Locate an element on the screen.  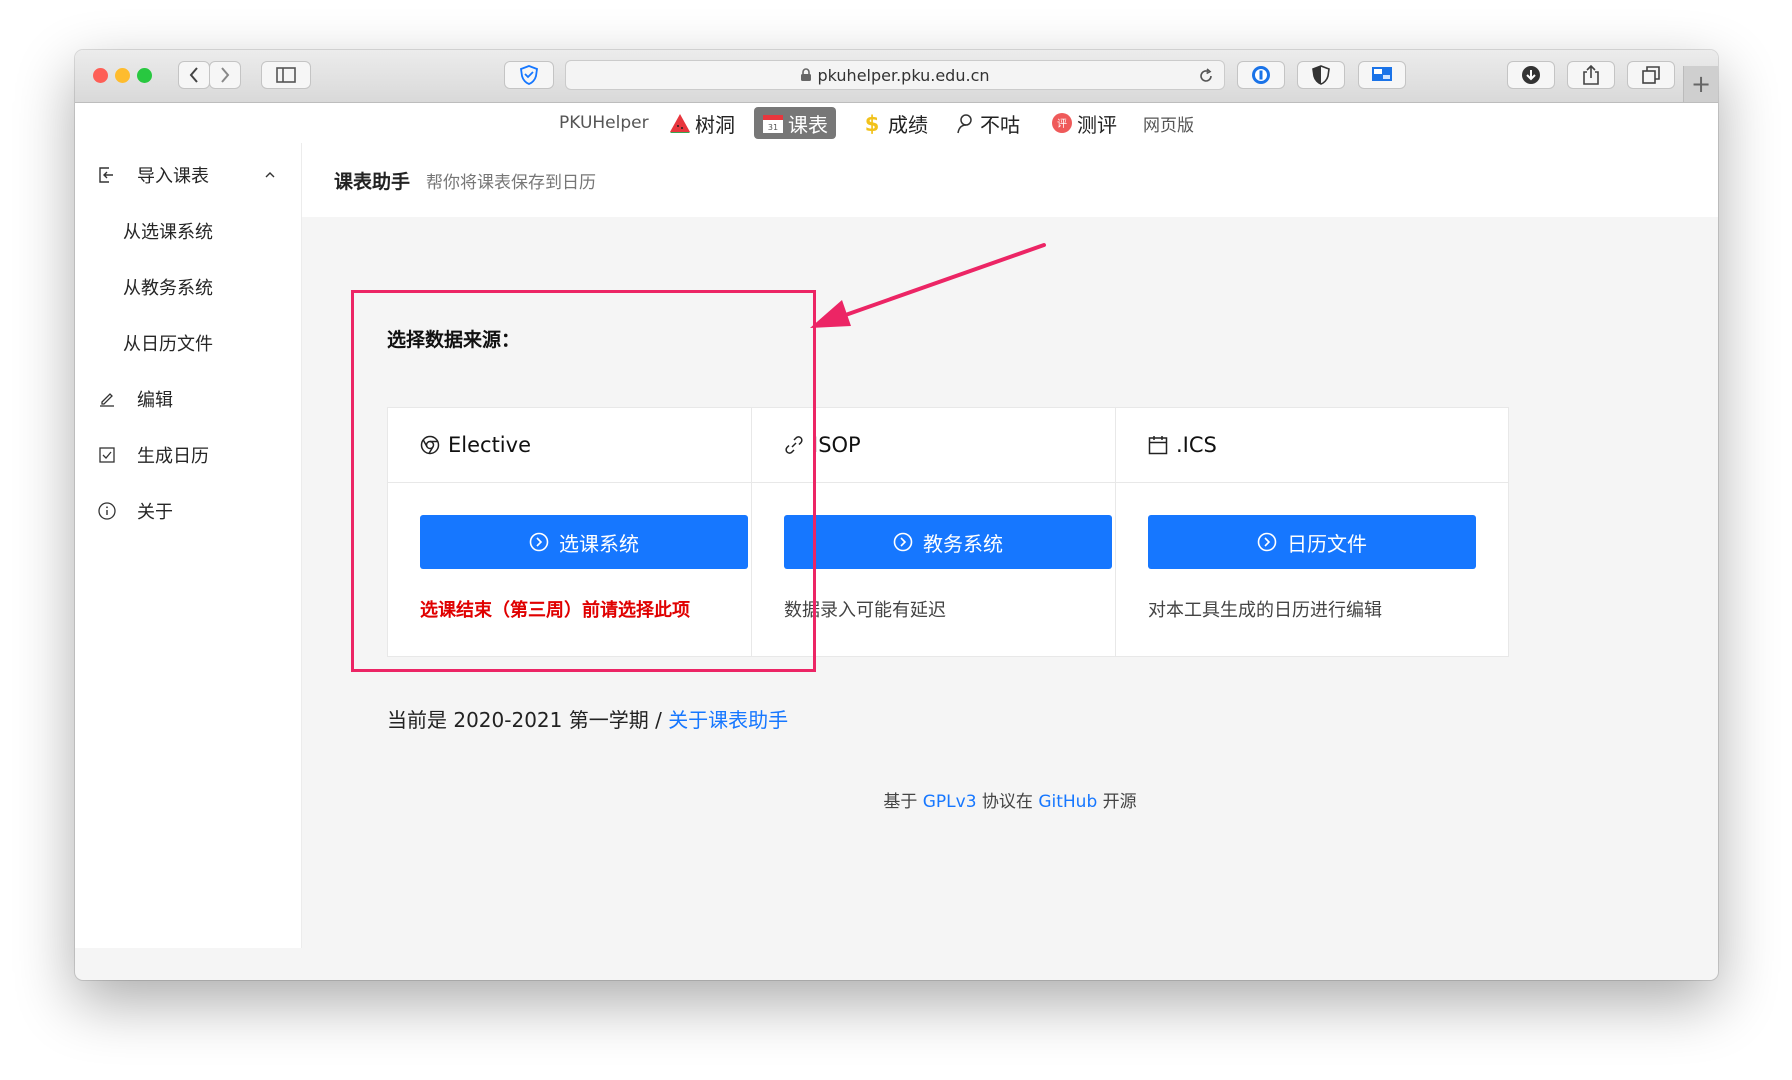
about-link: 关于课表助手 is located at coordinates (728, 720).